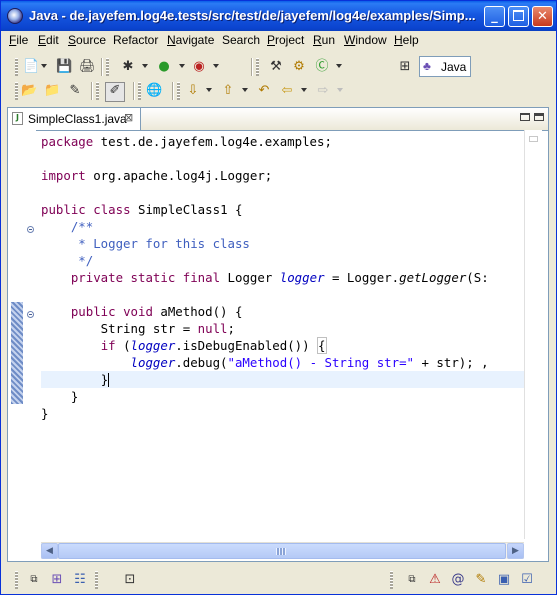  What do you see at coordinates (130, 580) in the screenshot?
I see `fast-view-icon: ⊡` at bounding box center [130, 580].